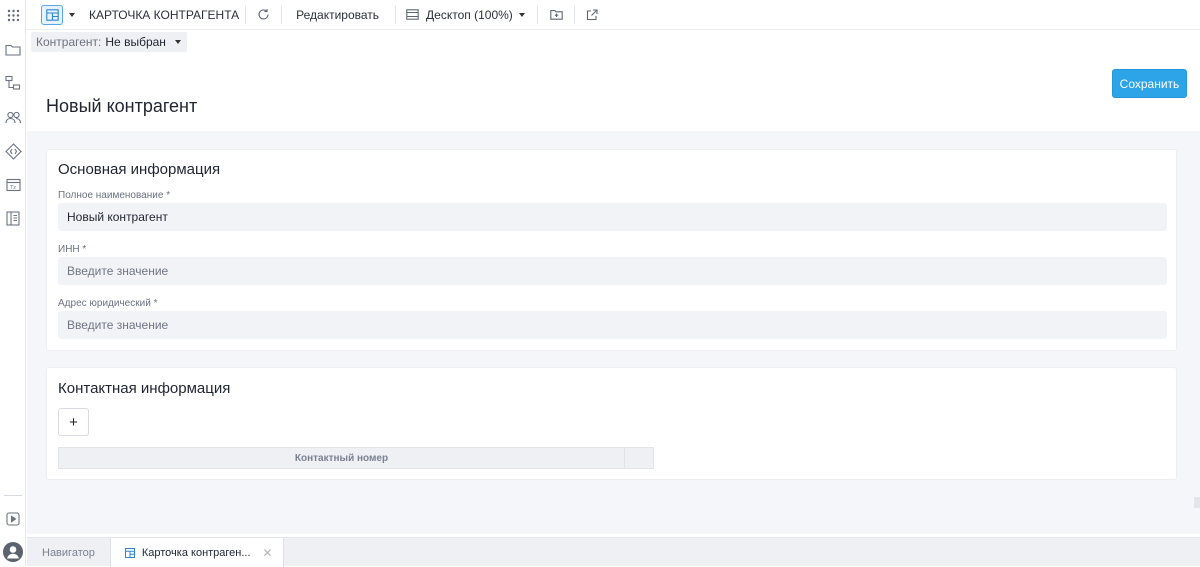  I want to click on inn-input: Введите значение, so click(612, 271).